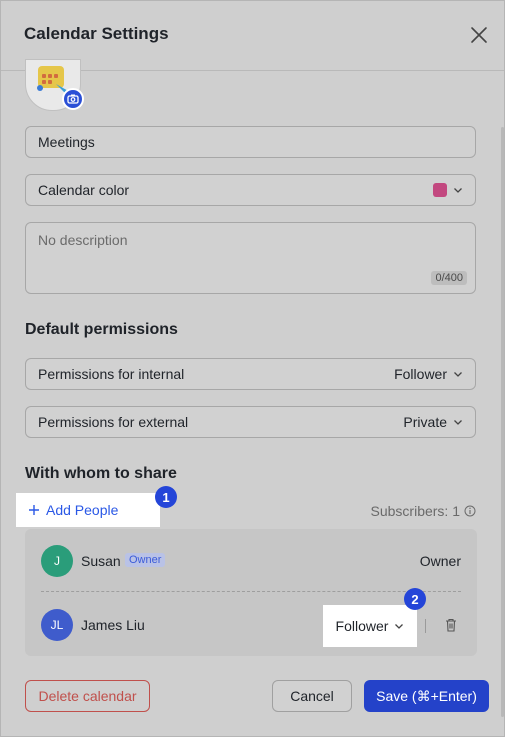 The height and width of the screenshot is (737, 505). What do you see at coordinates (145, 560) in the screenshot?
I see `owner-badge: Owner` at bounding box center [145, 560].